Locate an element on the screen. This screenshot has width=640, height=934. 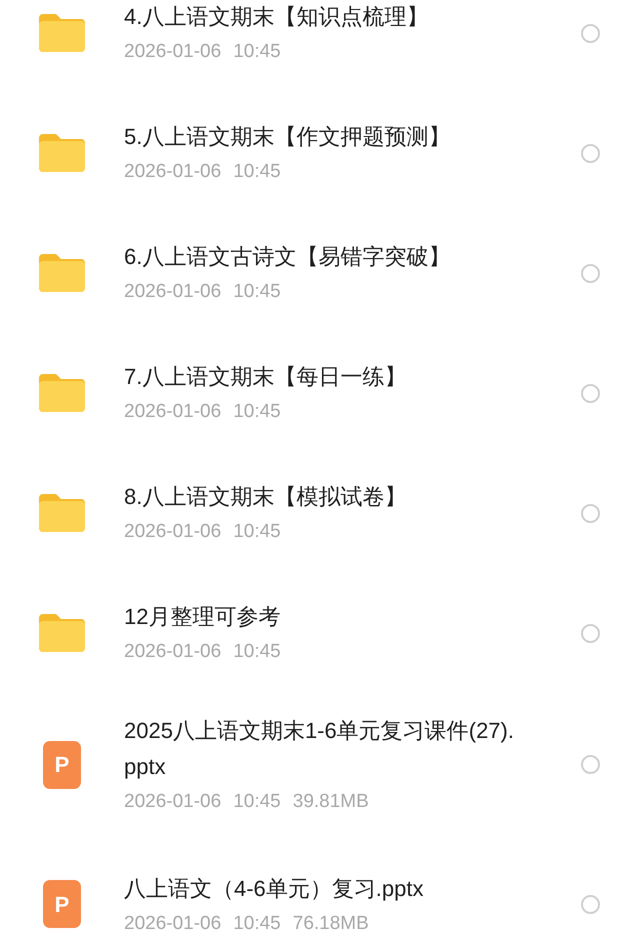
file-name: 2025八上语文期末1-6单元复习课件(27).pptx is located at coordinates (319, 749).